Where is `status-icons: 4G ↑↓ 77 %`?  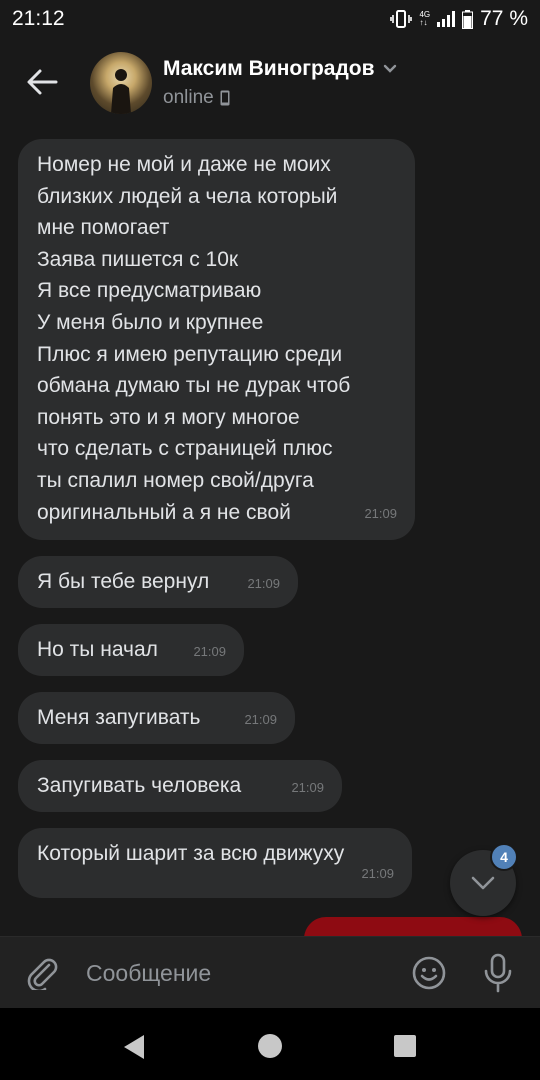
status-icons: 4G ↑↓ 77 % is located at coordinates (459, 19).